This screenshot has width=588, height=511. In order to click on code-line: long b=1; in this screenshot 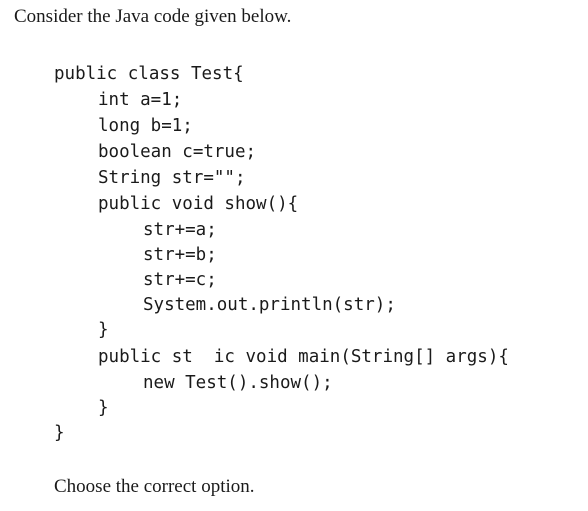, I will do `click(145, 126)`.